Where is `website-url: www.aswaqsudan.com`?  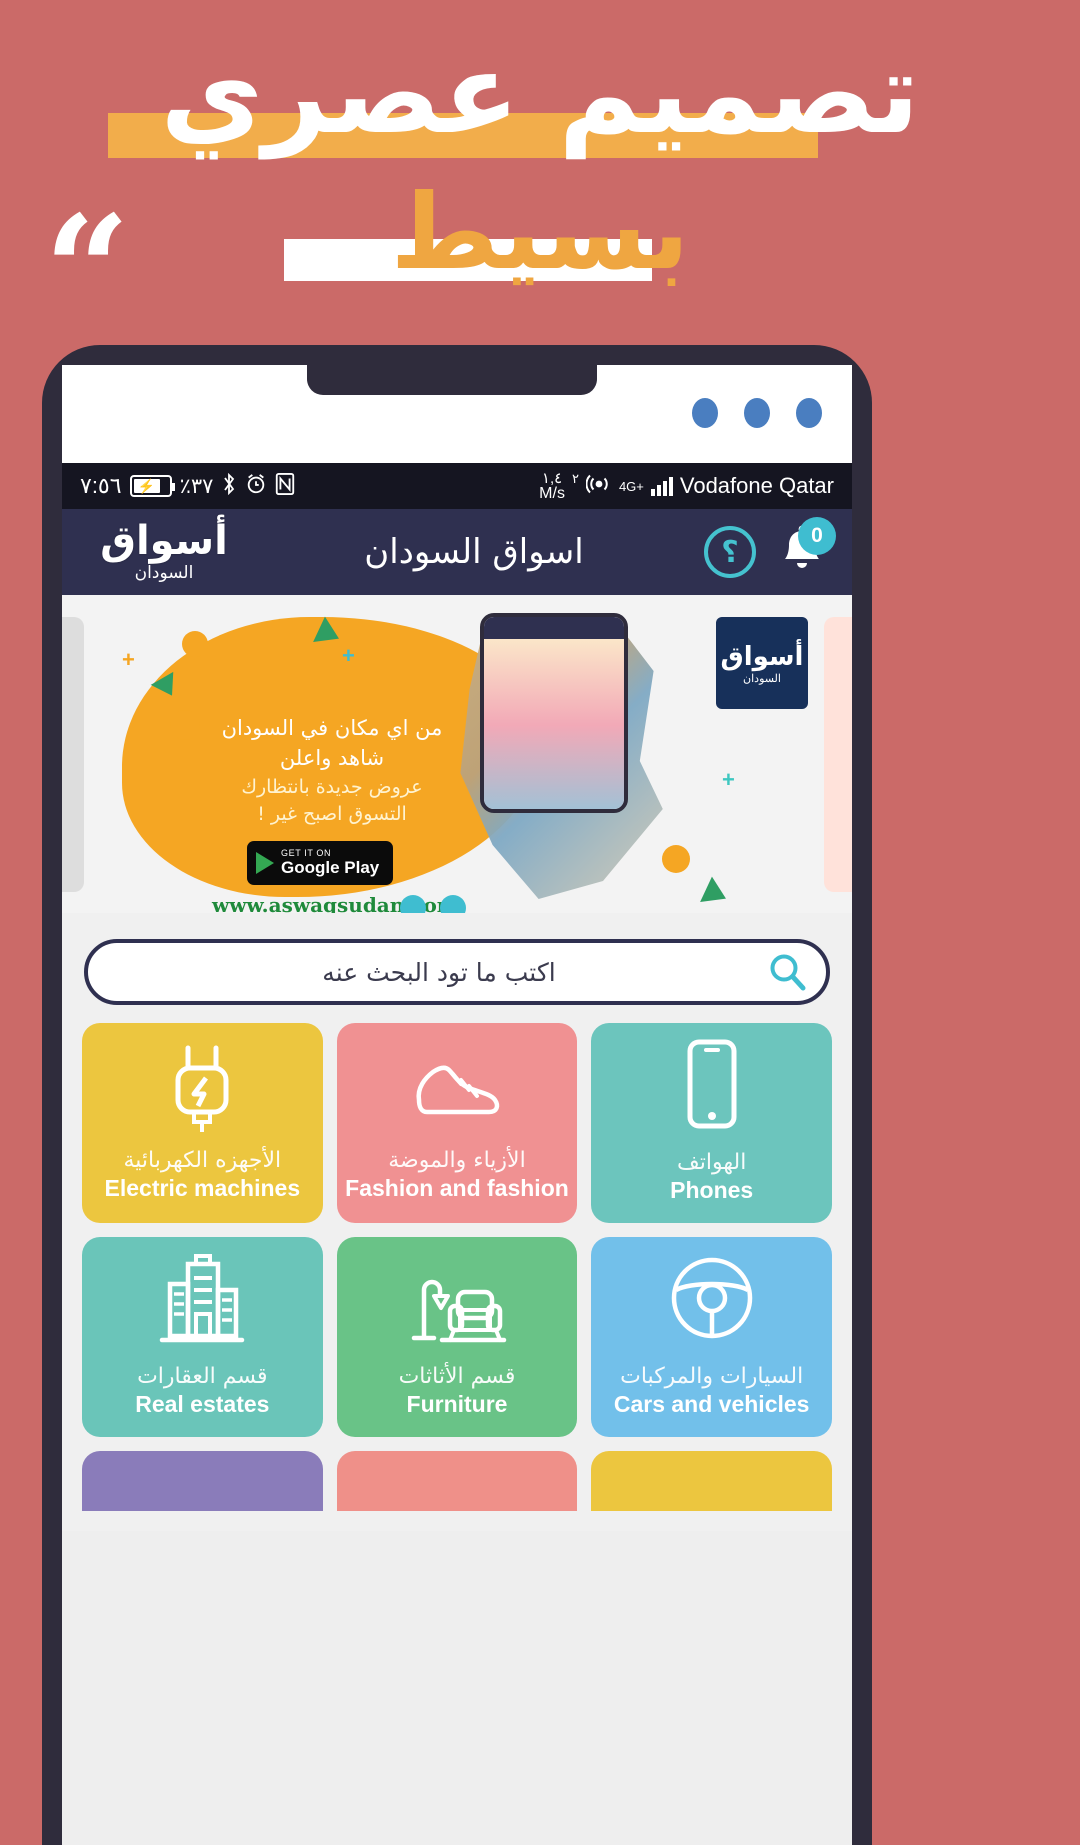 website-url: www.aswaqsudan.com is located at coordinates (335, 903).